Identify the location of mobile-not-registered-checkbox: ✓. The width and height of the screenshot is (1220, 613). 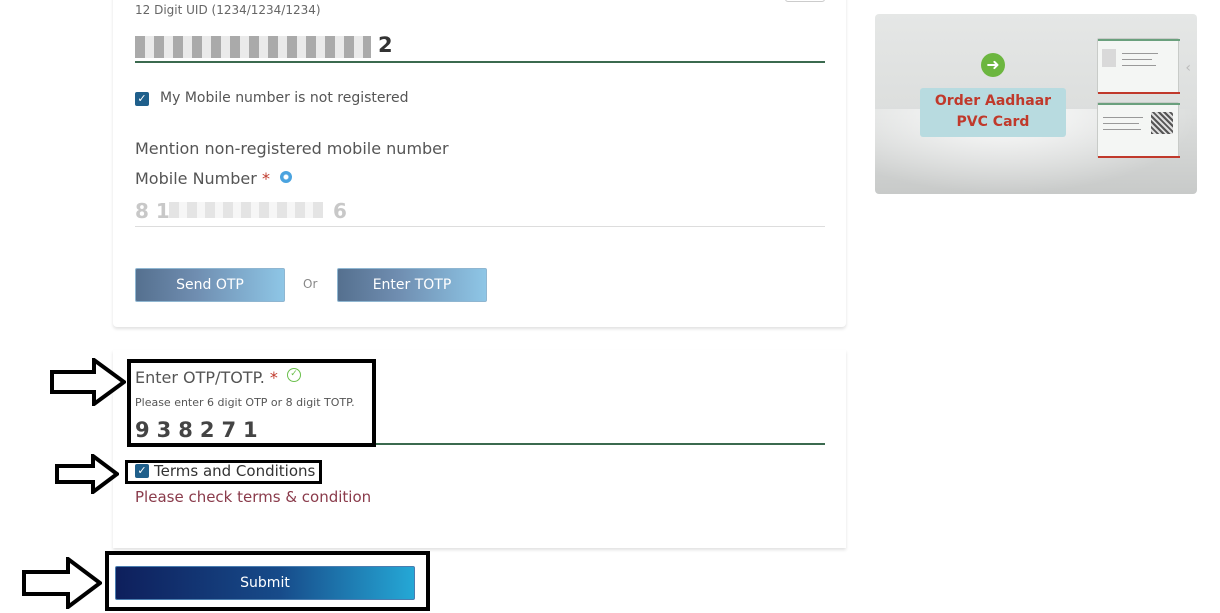
(142, 99).